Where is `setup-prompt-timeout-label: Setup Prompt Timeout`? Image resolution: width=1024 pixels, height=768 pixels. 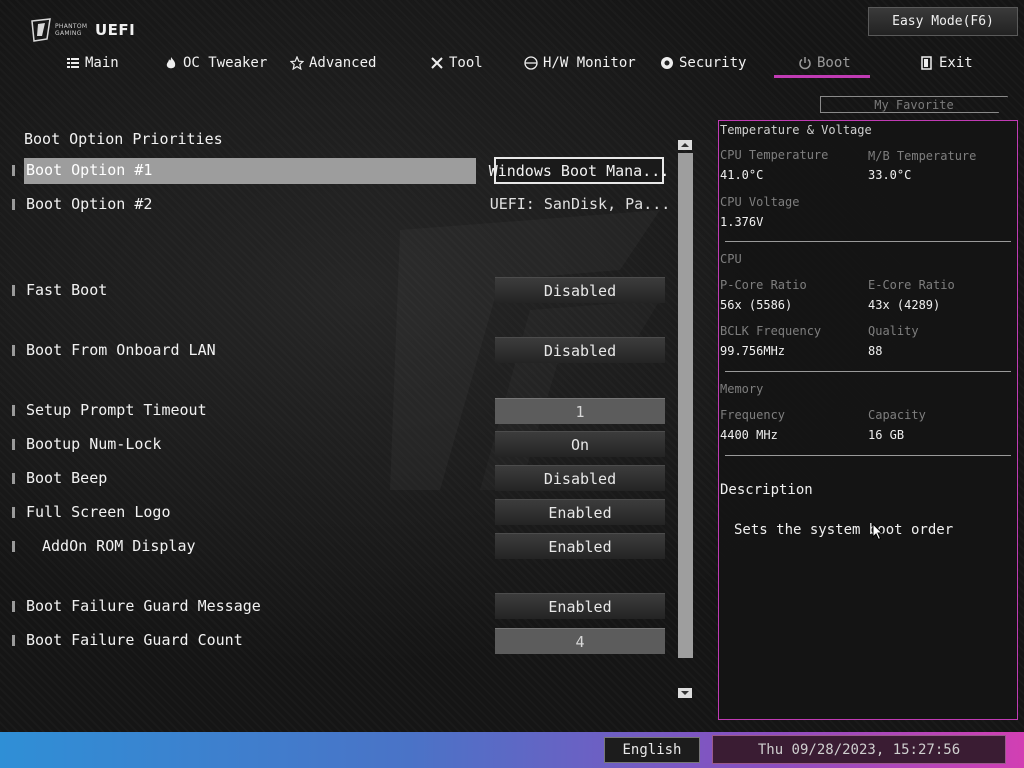 setup-prompt-timeout-label: Setup Prompt Timeout is located at coordinates (116, 410).